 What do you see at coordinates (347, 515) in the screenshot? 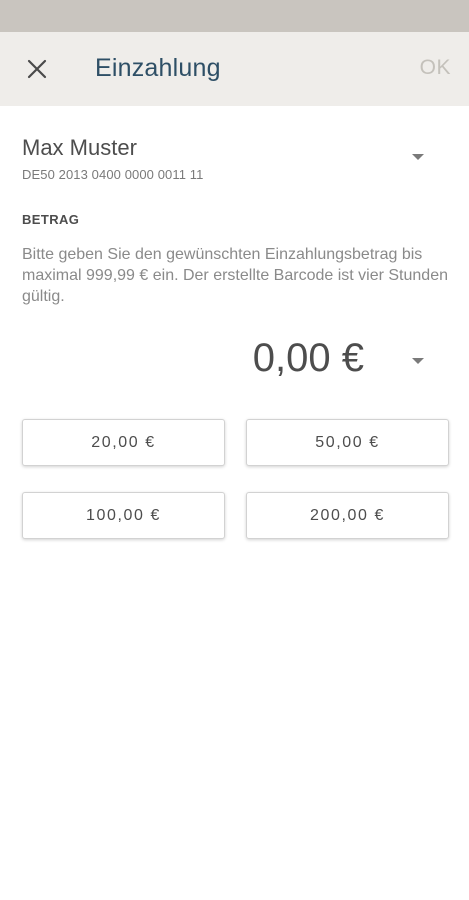
I see `quick-amount-button-200: 200,00 €` at bounding box center [347, 515].